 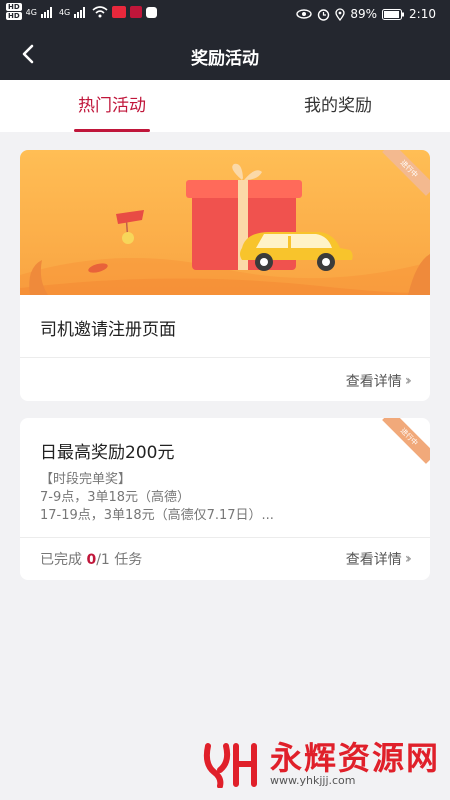 I want to click on watermark: 永辉资源网 www.yhkjjj.com, so click(x=320, y=764).